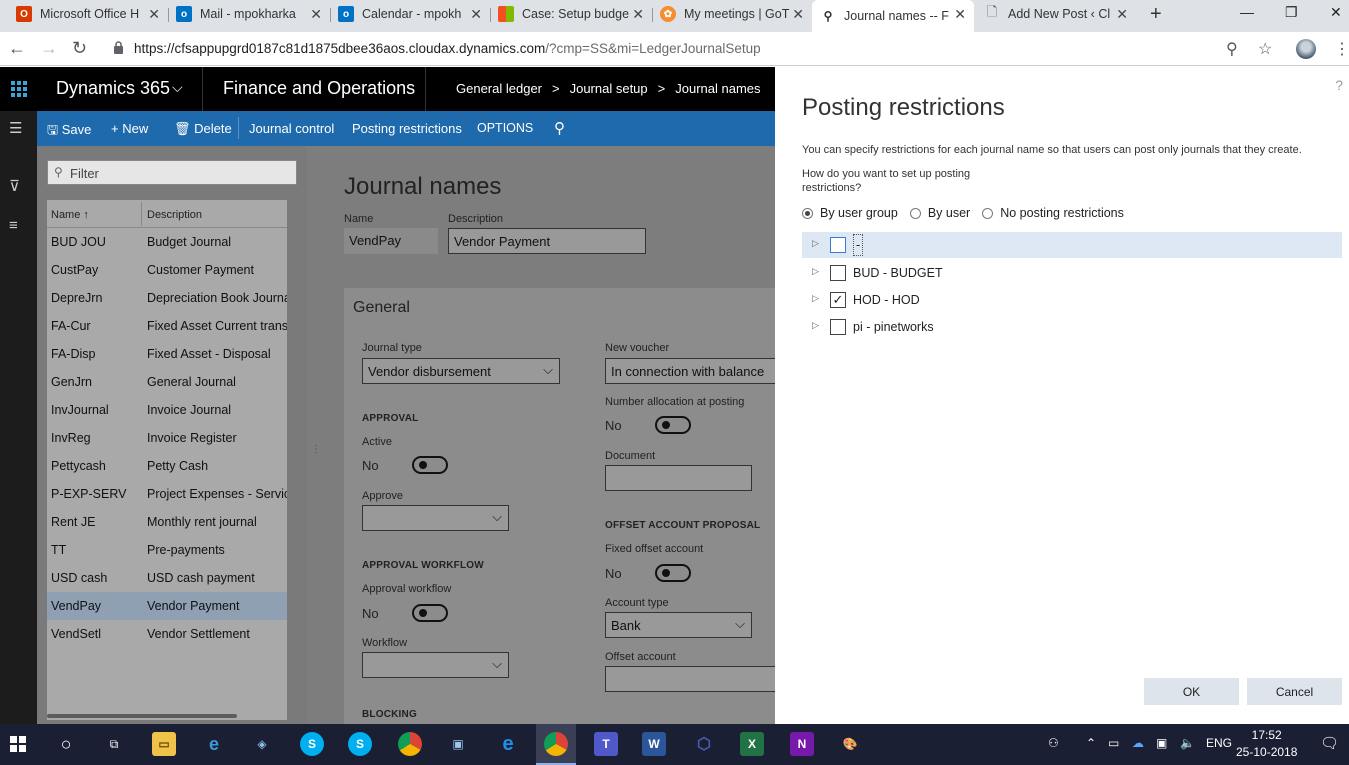 The height and width of the screenshot is (765, 1349). Describe the element at coordinates (1341, 49) in the screenshot. I see `menu-icon: ⋮` at that location.